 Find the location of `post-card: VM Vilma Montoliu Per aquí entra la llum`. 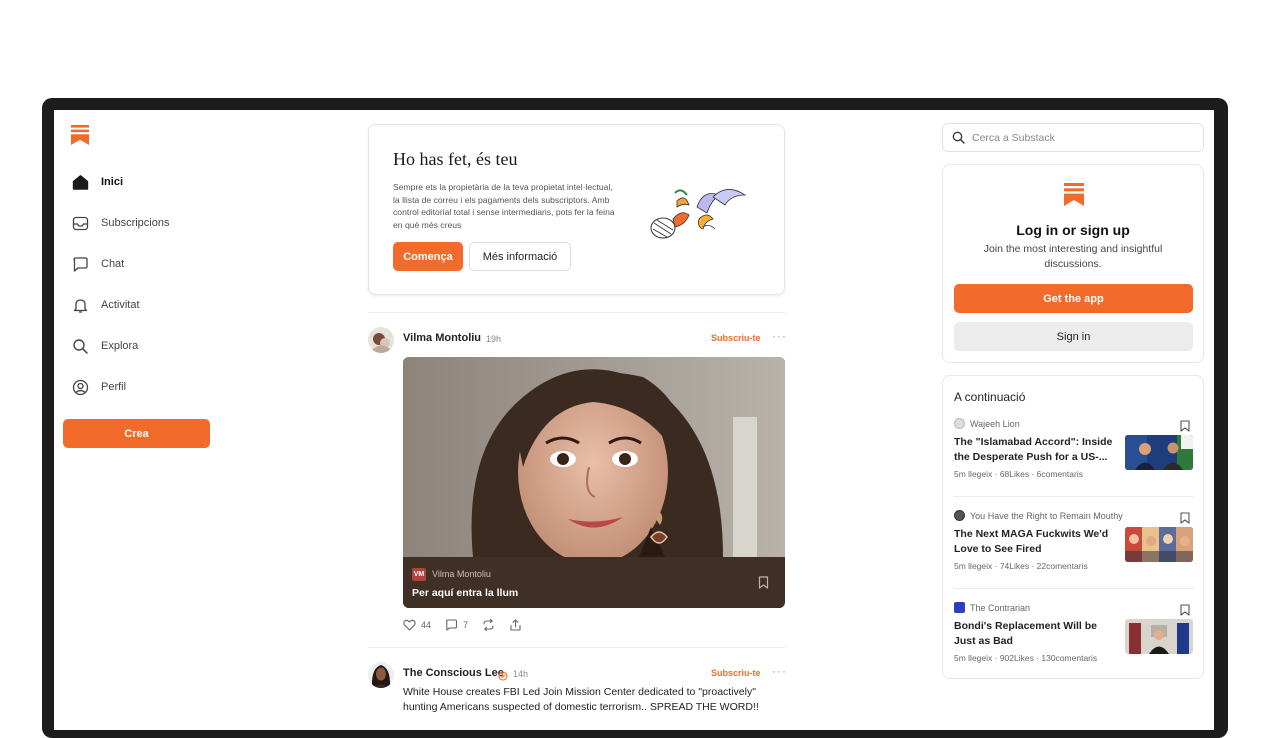

post-card: VM Vilma Montoliu Per aquí entra la llum is located at coordinates (594, 482).